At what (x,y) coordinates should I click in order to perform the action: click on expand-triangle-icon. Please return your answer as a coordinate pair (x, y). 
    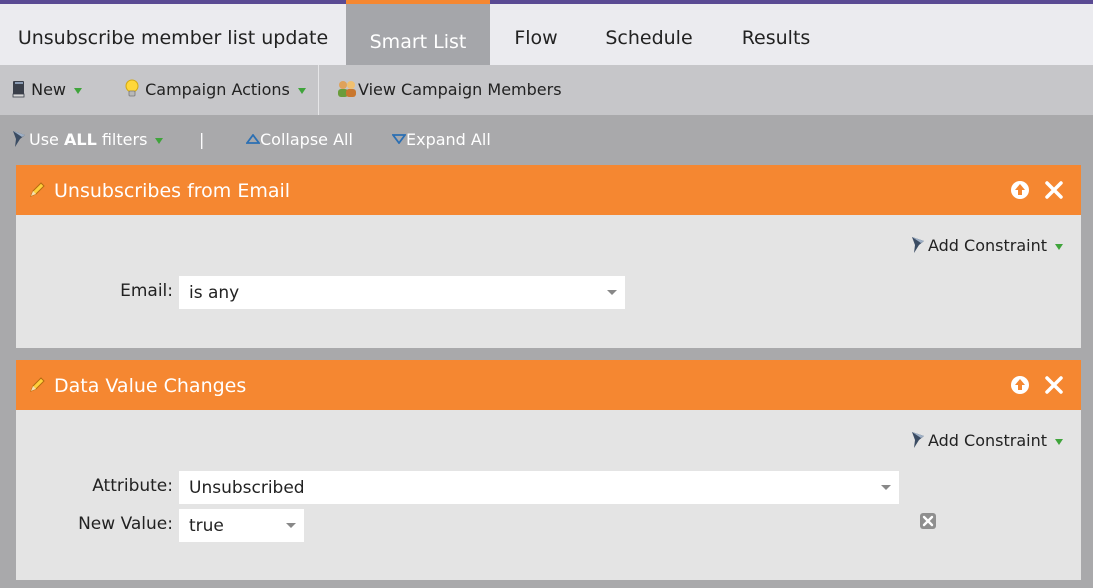
    Looking at the image, I should click on (399, 139).